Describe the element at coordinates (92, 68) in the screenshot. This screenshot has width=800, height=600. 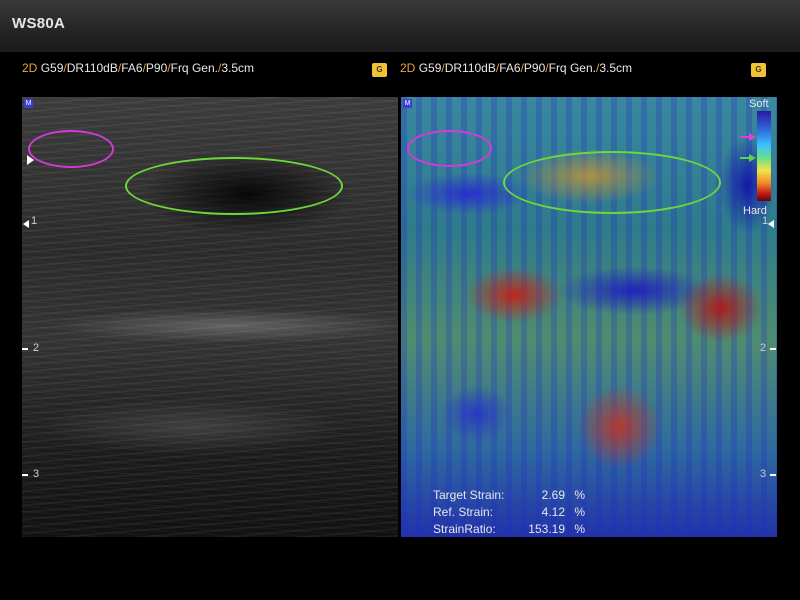
I see `left-dynamic-range: DR110dB` at that location.